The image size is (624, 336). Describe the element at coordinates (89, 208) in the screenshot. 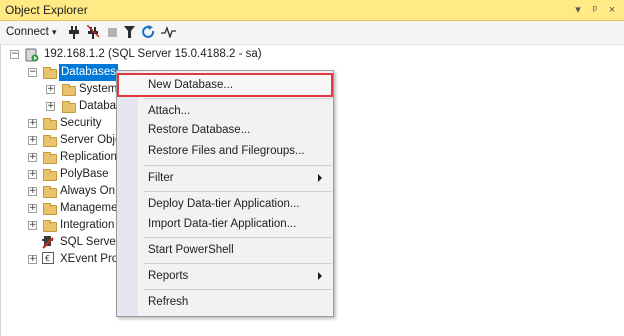

I see `tree-item-management: Manageme` at that location.